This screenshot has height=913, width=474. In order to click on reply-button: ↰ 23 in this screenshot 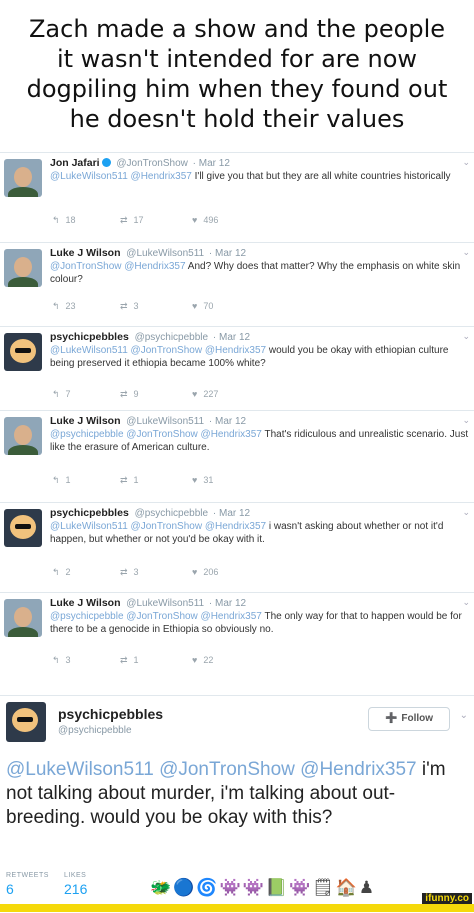, I will do `click(67, 306)`.